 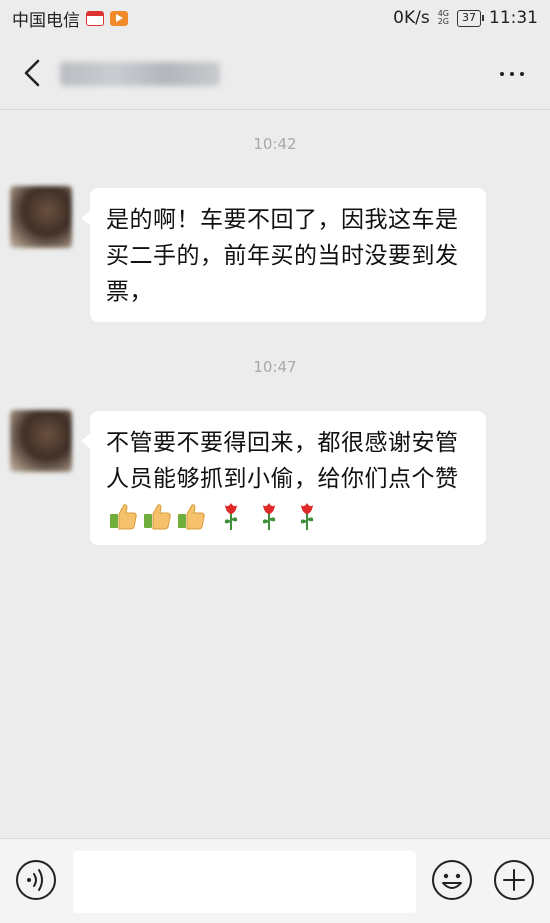 I want to click on chat-header, so click(x=275, y=73).